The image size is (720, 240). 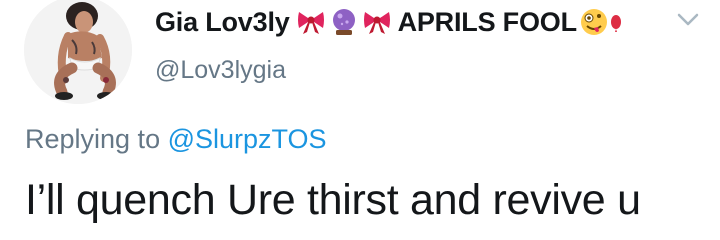 I want to click on replying-to-handle-link: @SlurpzTOS, so click(x=247, y=139).